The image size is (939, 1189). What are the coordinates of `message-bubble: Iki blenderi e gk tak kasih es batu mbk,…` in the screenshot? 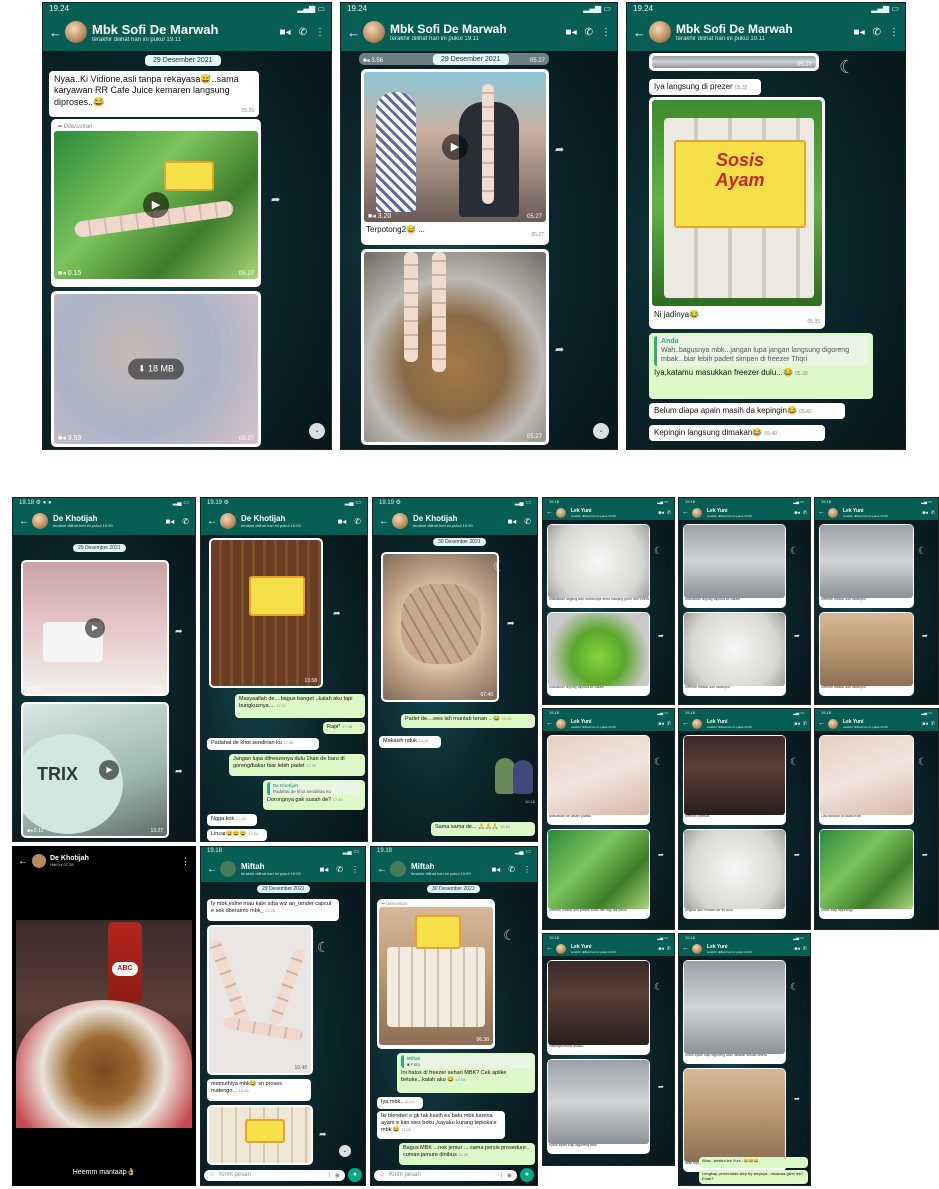 It's located at (441, 1125).